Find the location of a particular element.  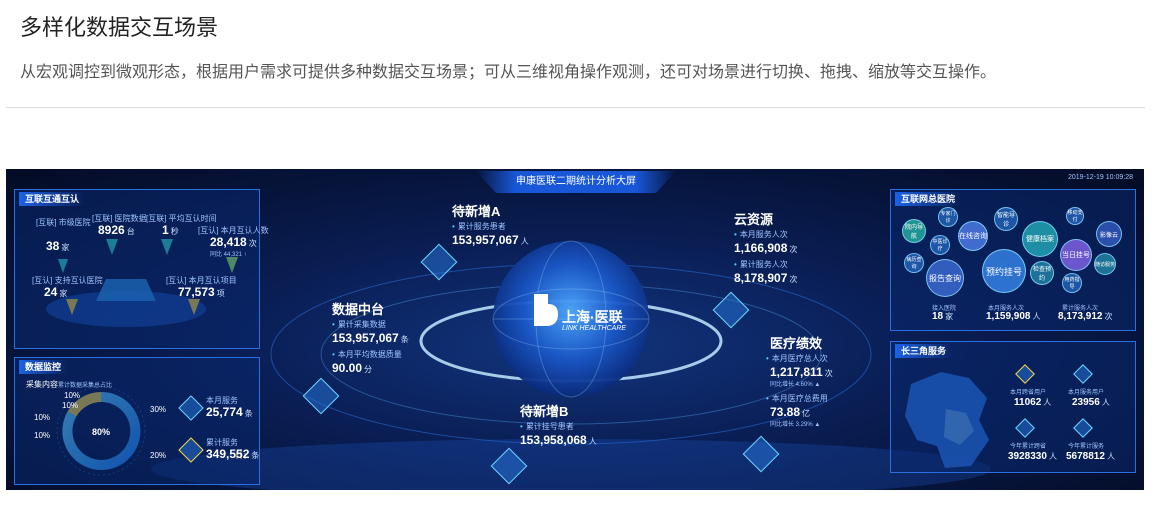

stat-label: 本月服务用户 is located at coordinates (1086, 393).